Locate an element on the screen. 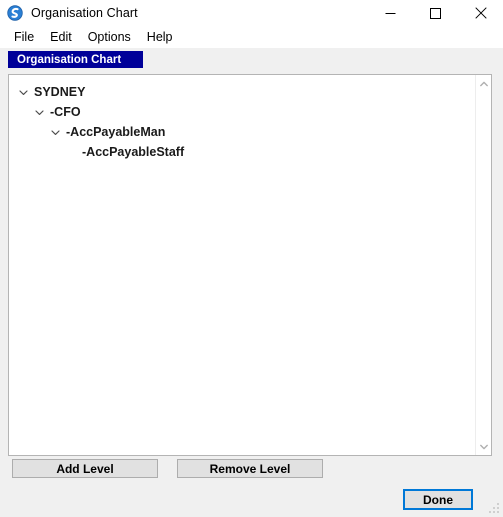 The image size is (503, 517). tree-node-accpayableman: -AccPayableMan is located at coordinates (242, 132).